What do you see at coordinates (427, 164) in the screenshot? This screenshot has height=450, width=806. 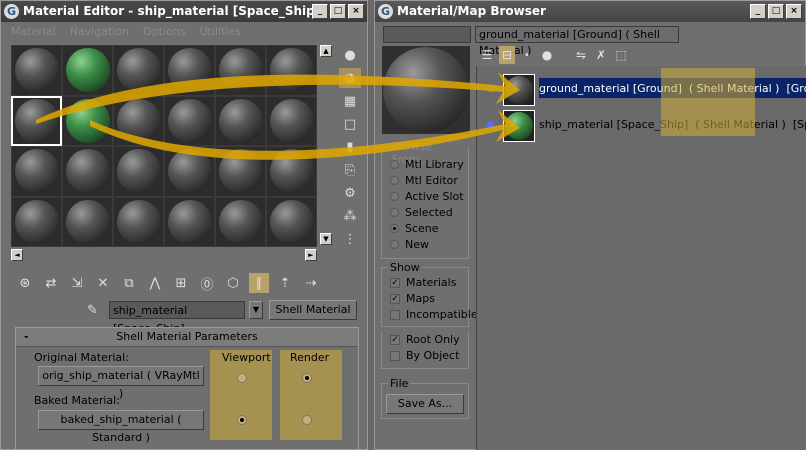 I see `browse-from-option: Mtl Library` at bounding box center [427, 164].